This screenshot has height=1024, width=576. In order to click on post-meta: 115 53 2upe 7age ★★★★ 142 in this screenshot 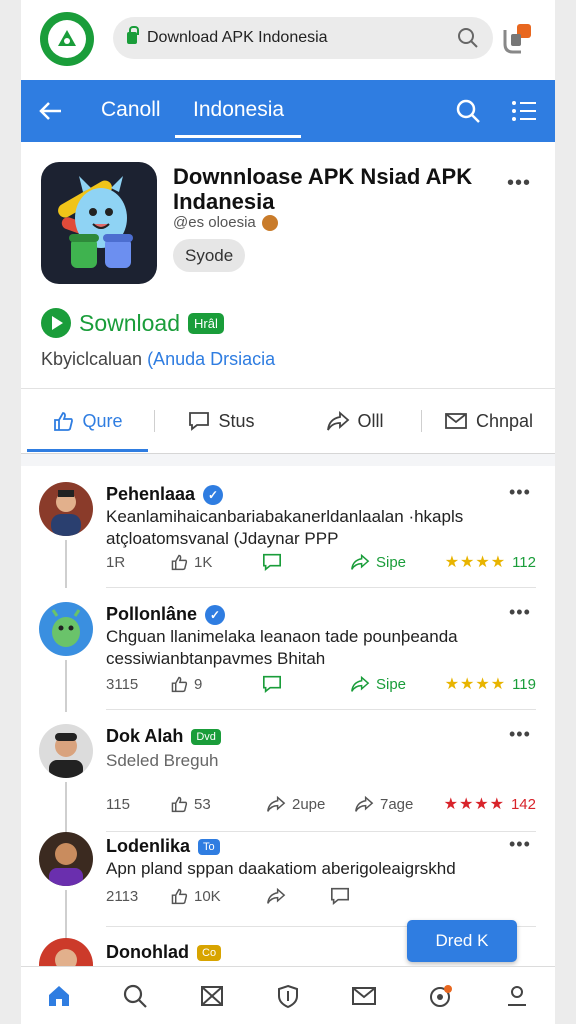, I will do `click(321, 804)`.